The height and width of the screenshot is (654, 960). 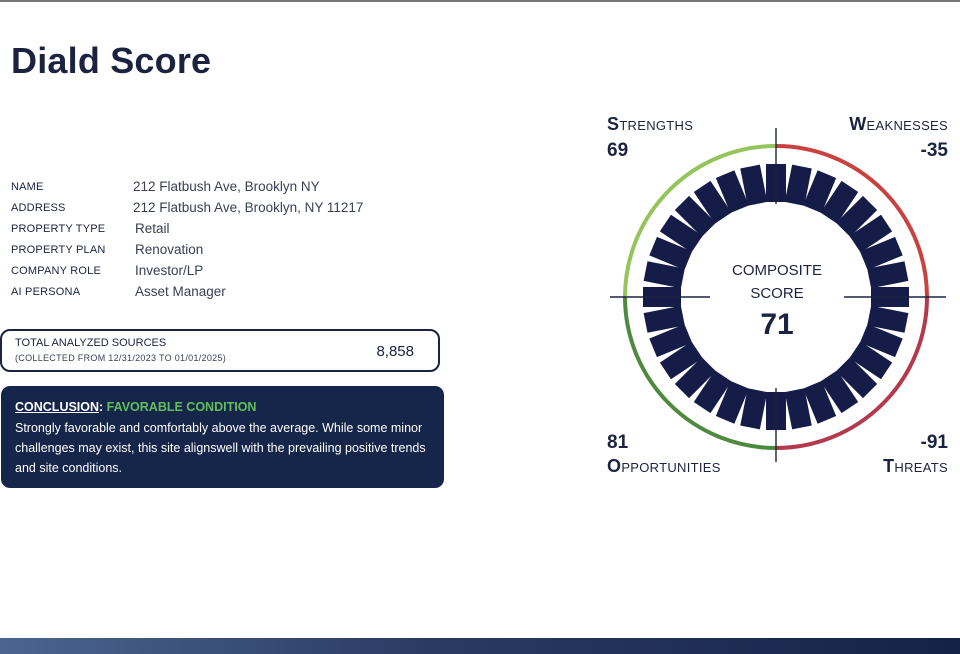 I want to click on info-row-name: NAME 212 Flatbush Ave, Brooklyn NY, so click(x=187, y=186).